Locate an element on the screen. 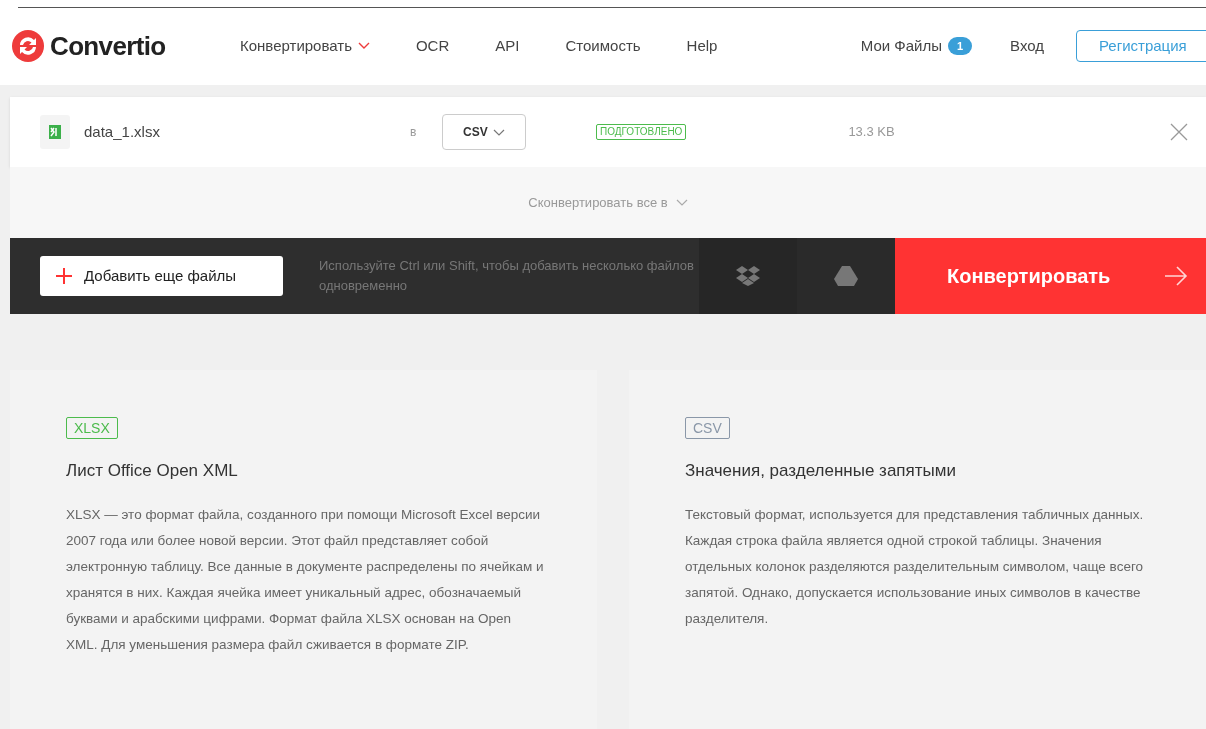 The width and height of the screenshot is (1206, 729). logo-text: Convertio is located at coordinates (108, 46).